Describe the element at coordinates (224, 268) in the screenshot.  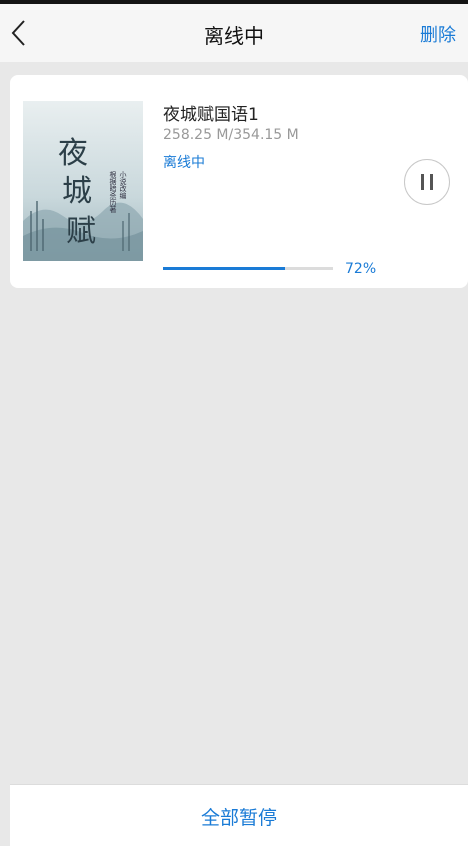
I see `progress-fill` at that location.